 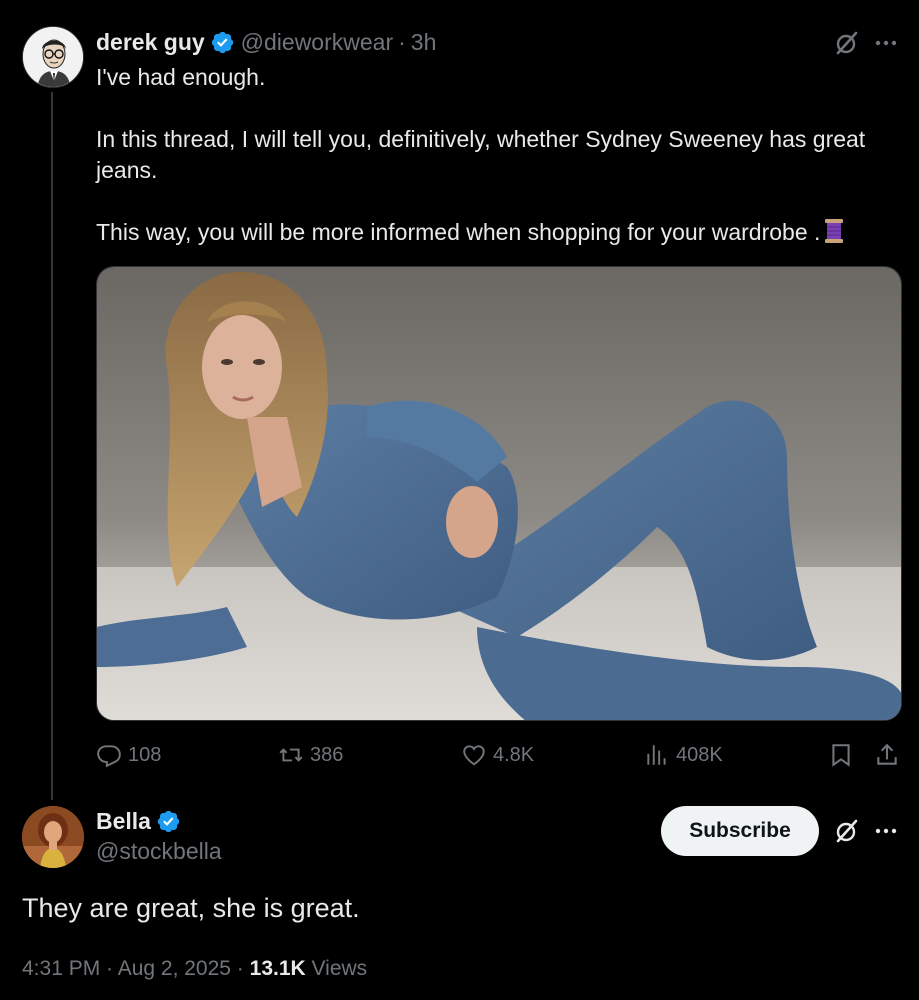 I want to click on avatar-bella, so click(x=53, y=837).